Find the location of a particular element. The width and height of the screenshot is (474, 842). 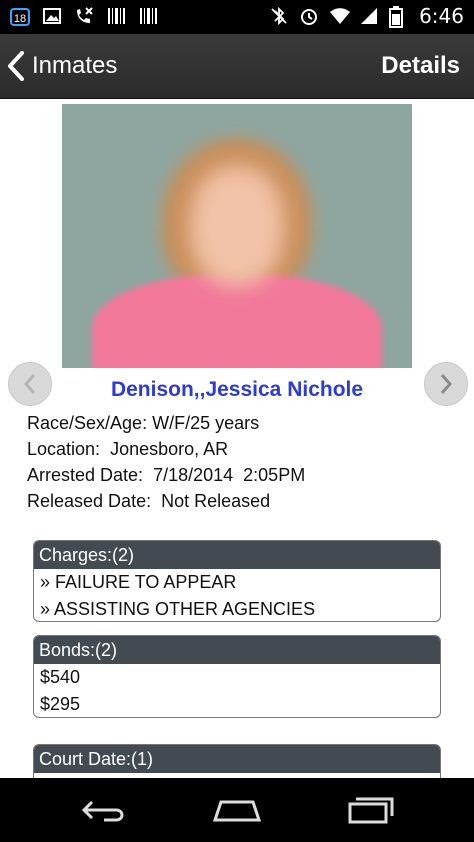

info-value: Not Released is located at coordinates (216, 501).